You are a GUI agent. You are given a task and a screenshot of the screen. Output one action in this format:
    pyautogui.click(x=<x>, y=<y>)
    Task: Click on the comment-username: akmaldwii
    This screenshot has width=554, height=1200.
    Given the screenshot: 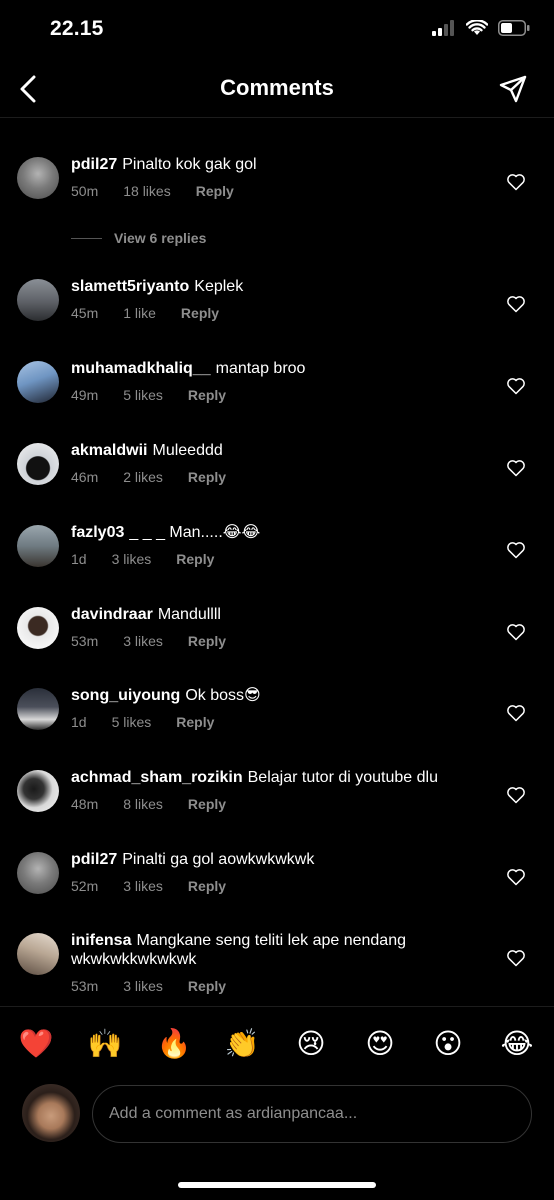 What is the action you would take?
    pyautogui.click(x=109, y=450)
    